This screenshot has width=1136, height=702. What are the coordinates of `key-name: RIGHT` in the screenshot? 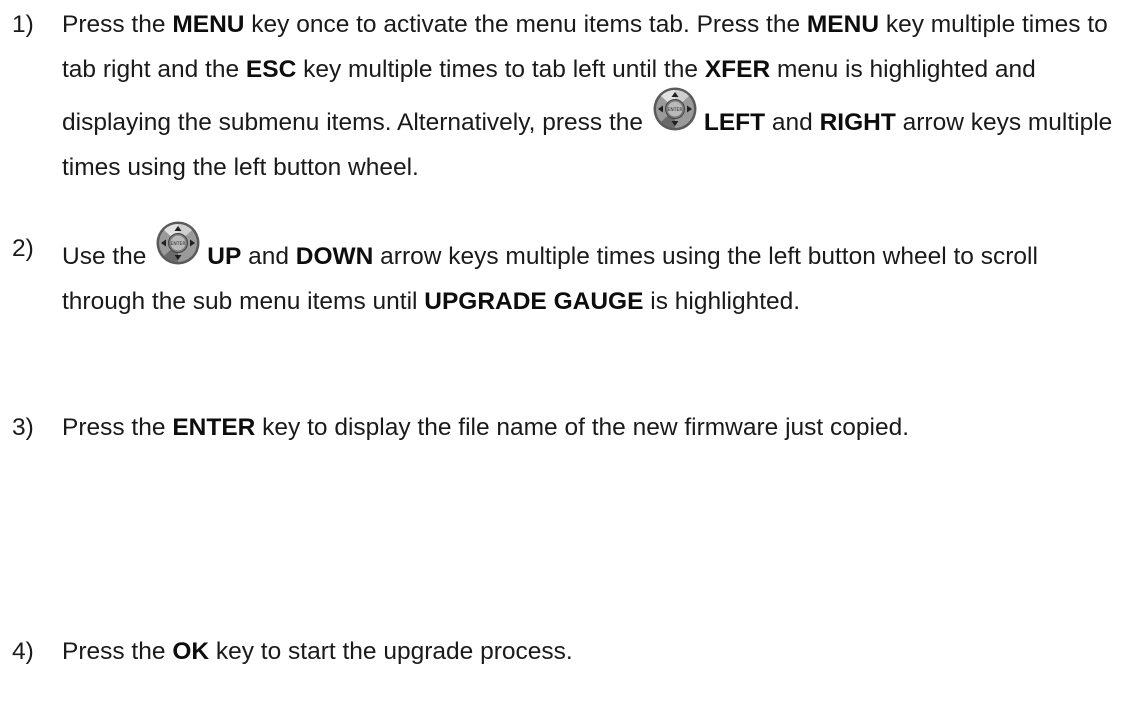 It's located at (857, 122).